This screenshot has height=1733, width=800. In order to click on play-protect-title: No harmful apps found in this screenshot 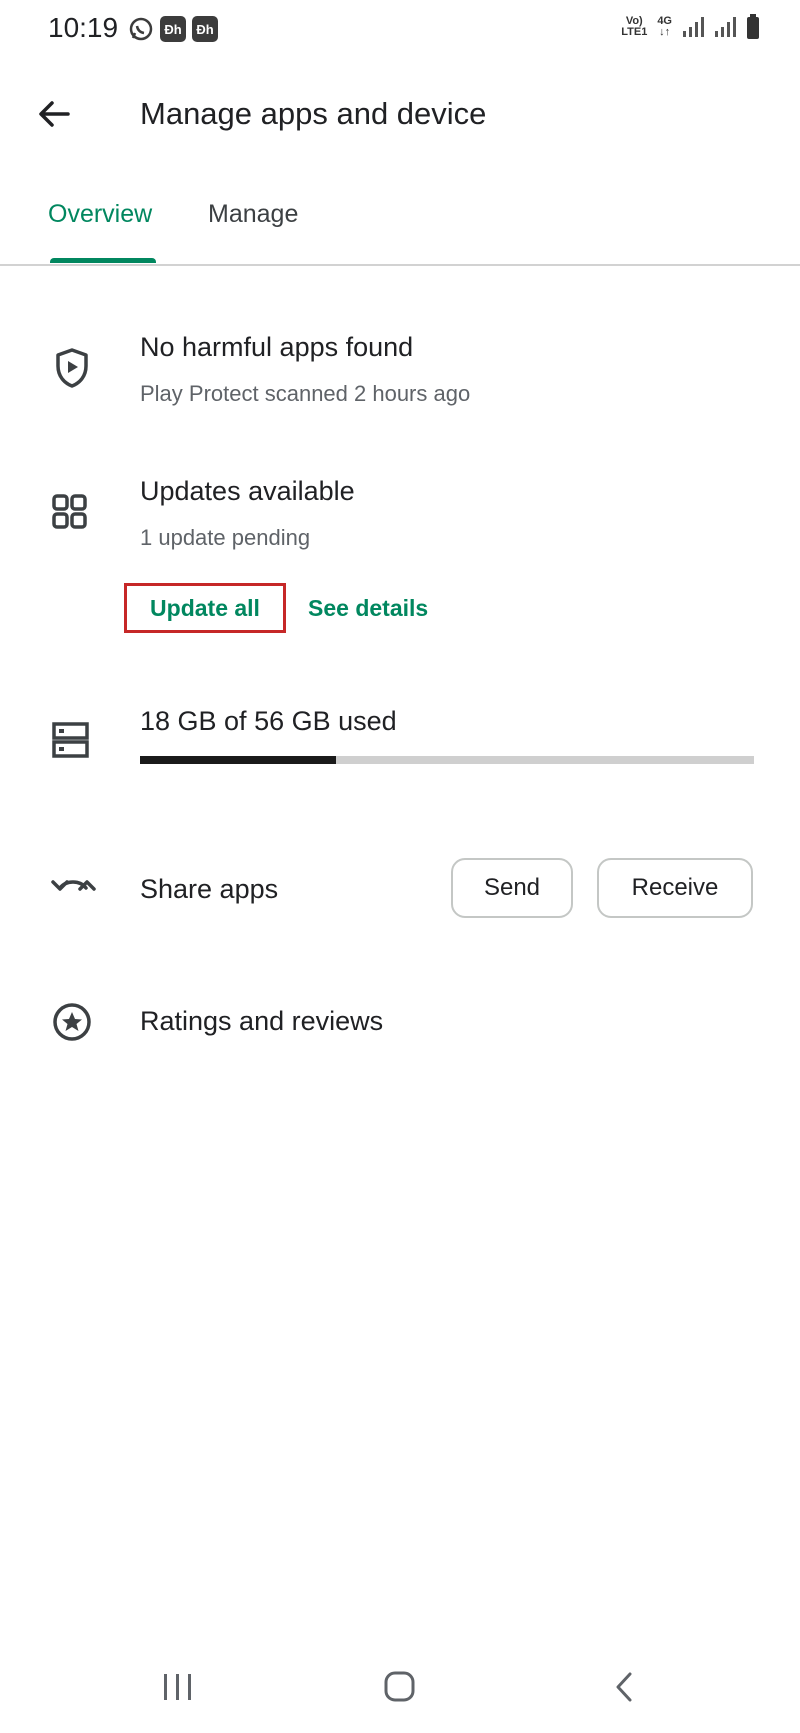, I will do `click(276, 347)`.